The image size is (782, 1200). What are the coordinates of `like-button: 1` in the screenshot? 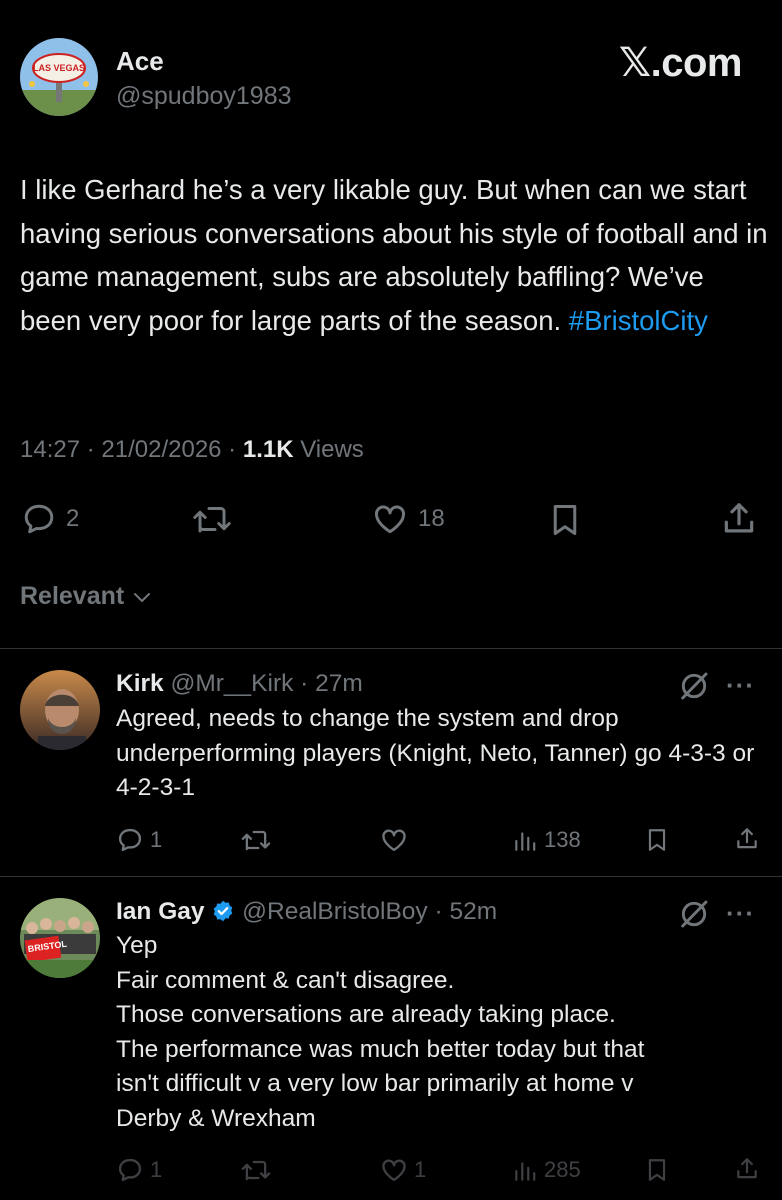 It's located at (403, 1170).